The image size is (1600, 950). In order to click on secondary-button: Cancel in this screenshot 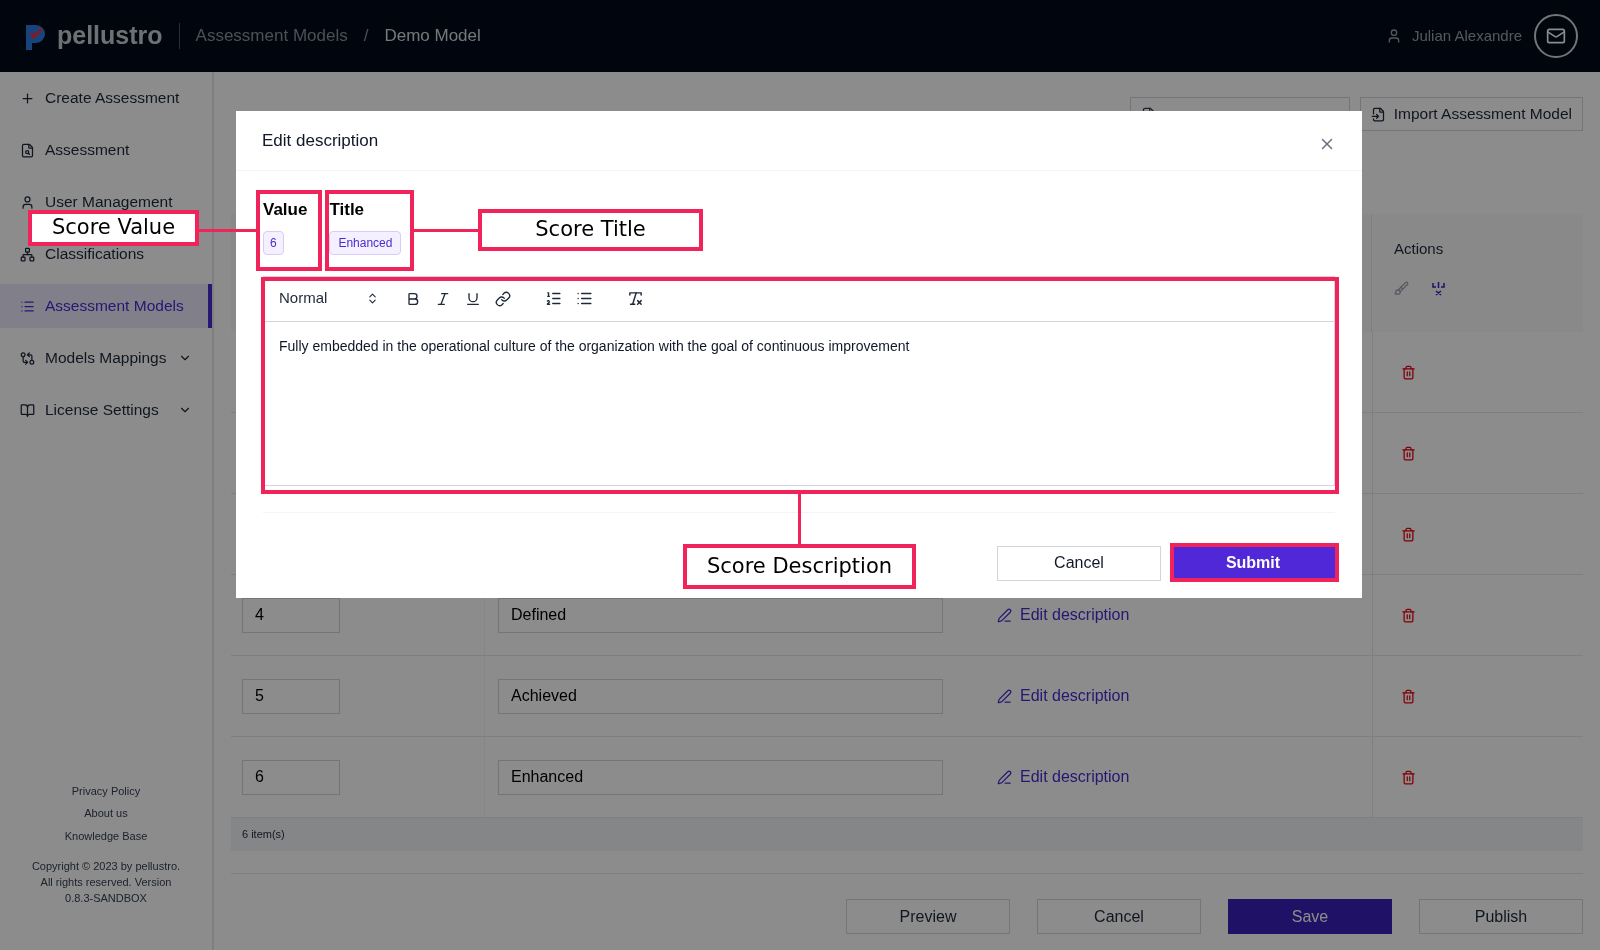, I will do `click(1119, 916)`.